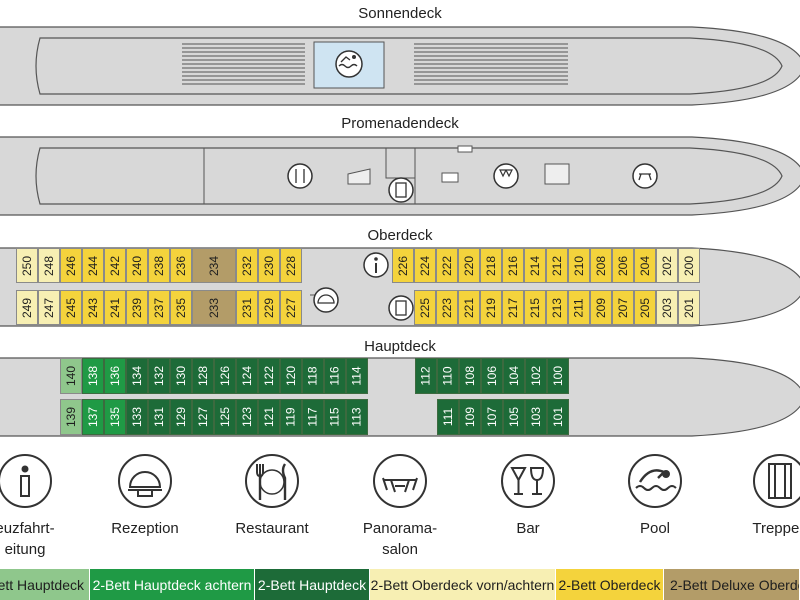 The width and height of the screenshot is (800, 600). I want to click on cabin-122: 122, so click(269, 376).